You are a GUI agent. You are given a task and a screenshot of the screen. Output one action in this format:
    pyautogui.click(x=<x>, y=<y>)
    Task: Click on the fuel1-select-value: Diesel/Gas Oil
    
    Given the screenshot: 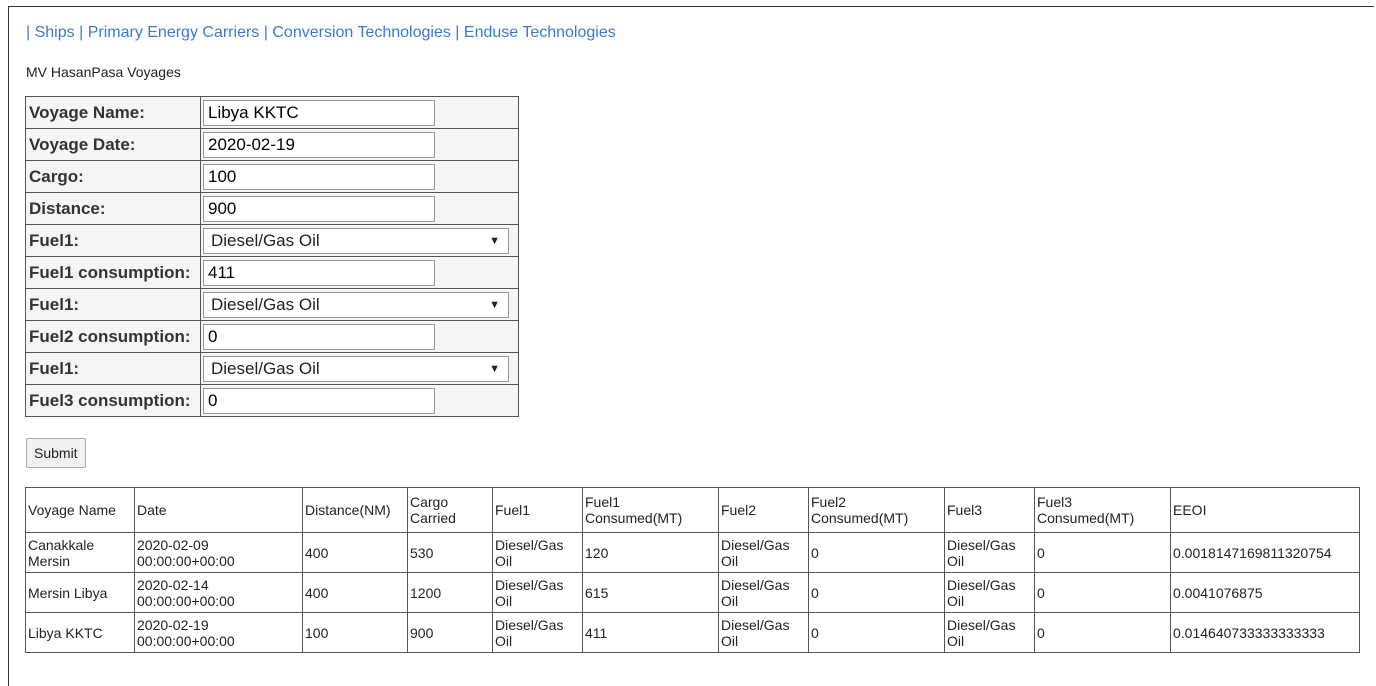 What is the action you would take?
    pyautogui.click(x=265, y=240)
    